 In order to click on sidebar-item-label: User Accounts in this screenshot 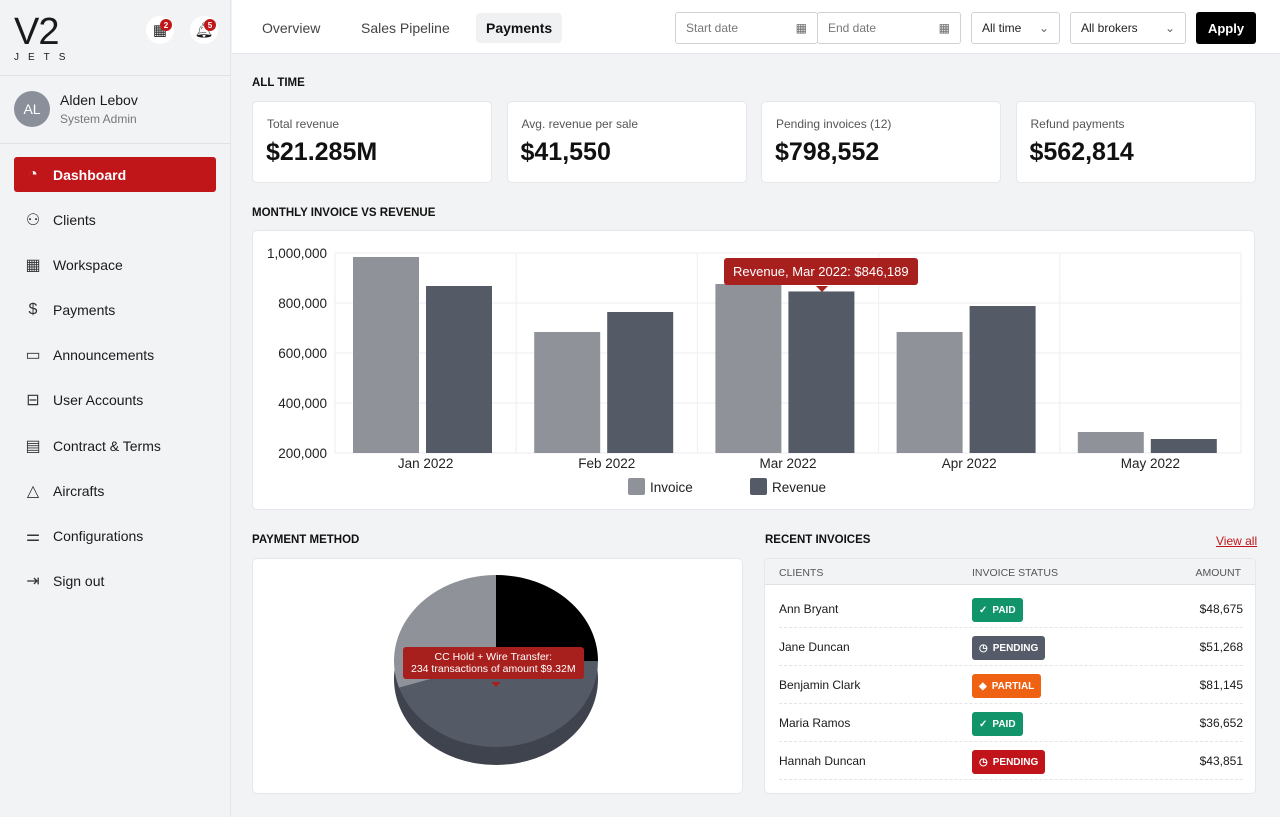, I will do `click(98, 400)`.